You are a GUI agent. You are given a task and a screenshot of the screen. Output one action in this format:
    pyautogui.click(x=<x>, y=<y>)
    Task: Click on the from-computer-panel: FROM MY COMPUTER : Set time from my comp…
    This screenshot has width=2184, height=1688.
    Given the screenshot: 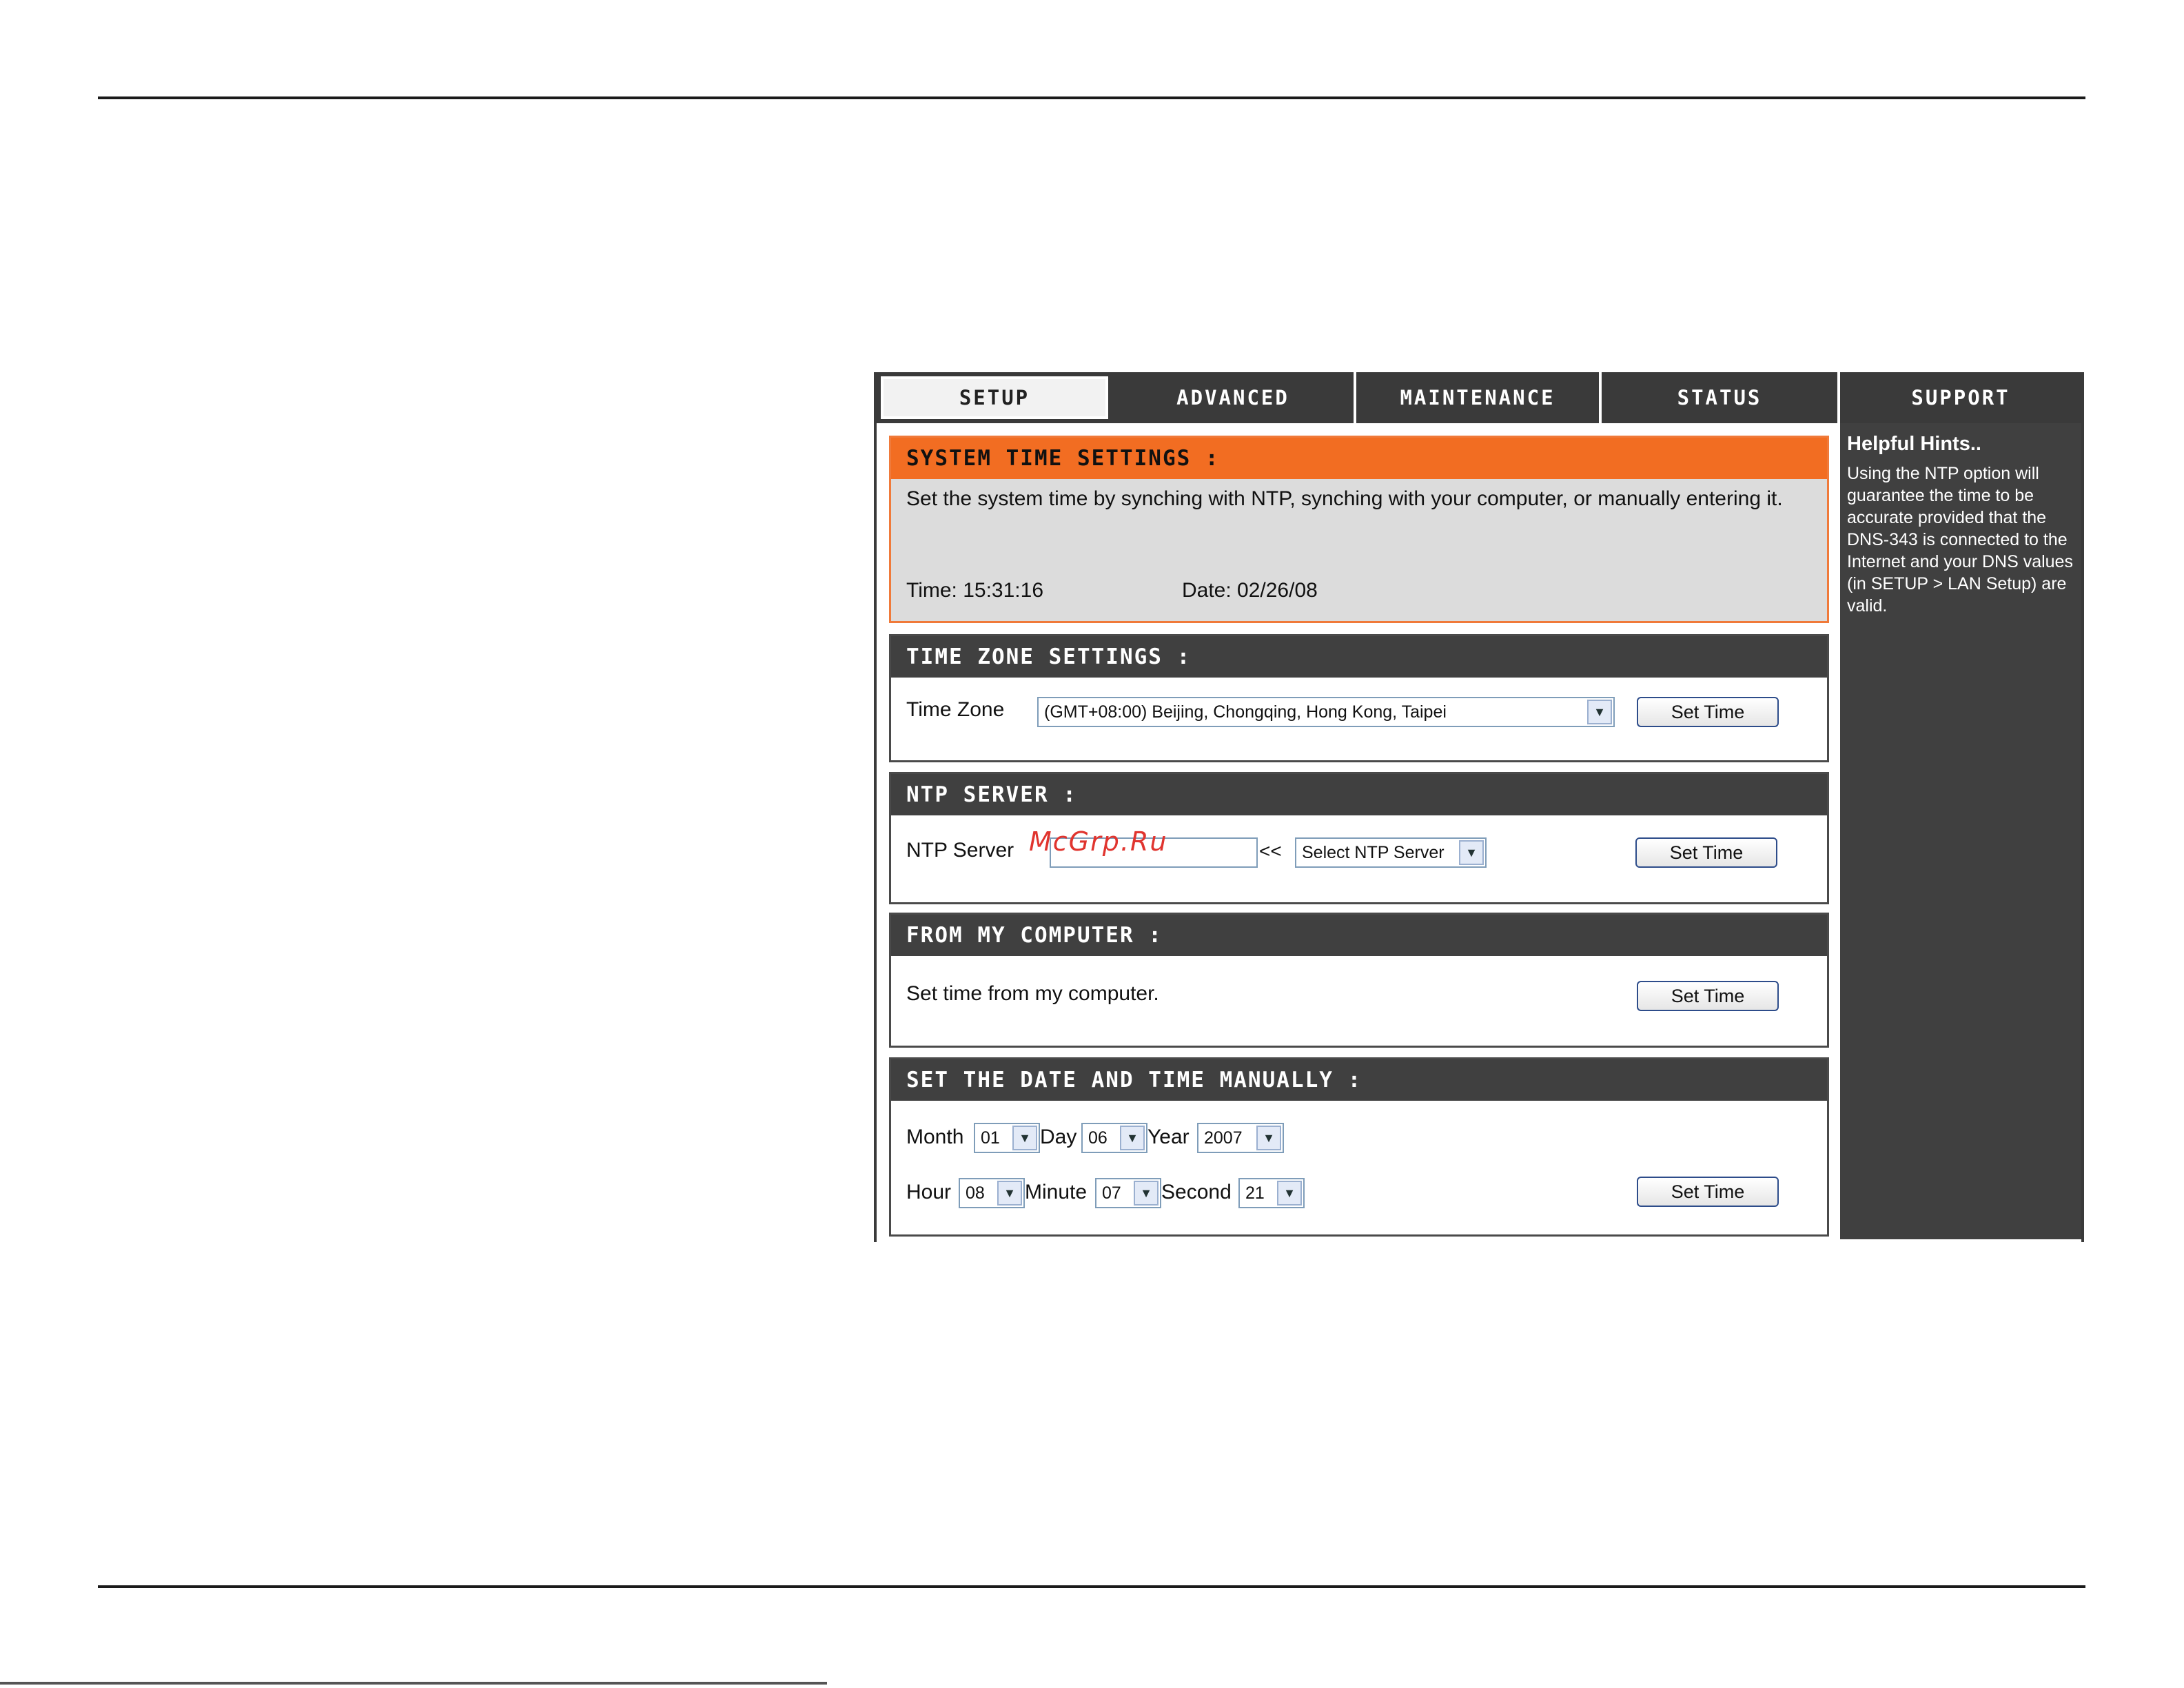 What is the action you would take?
    pyautogui.click(x=1359, y=980)
    